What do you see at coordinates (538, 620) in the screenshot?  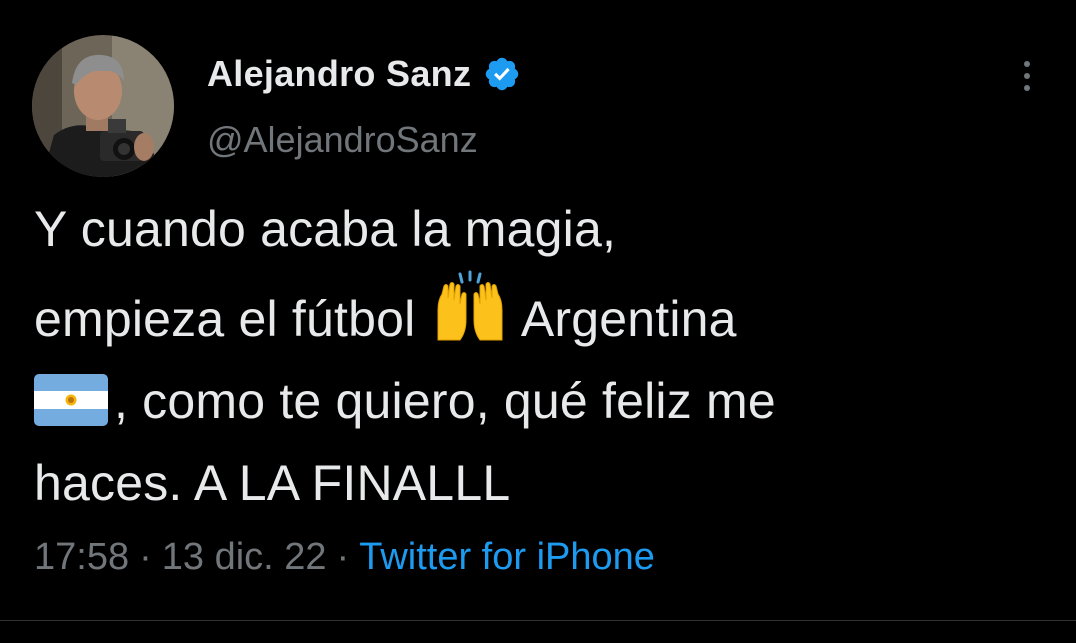 I see `divider` at bounding box center [538, 620].